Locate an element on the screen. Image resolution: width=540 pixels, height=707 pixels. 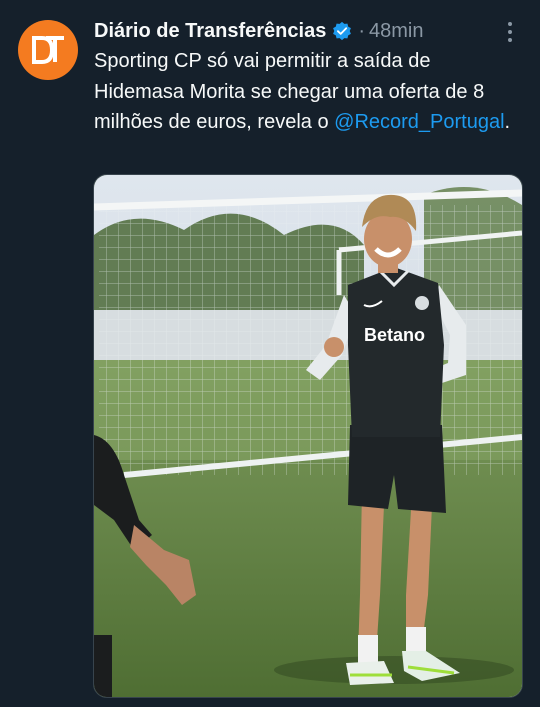
tweet-text-end: . is located at coordinates (507, 122).